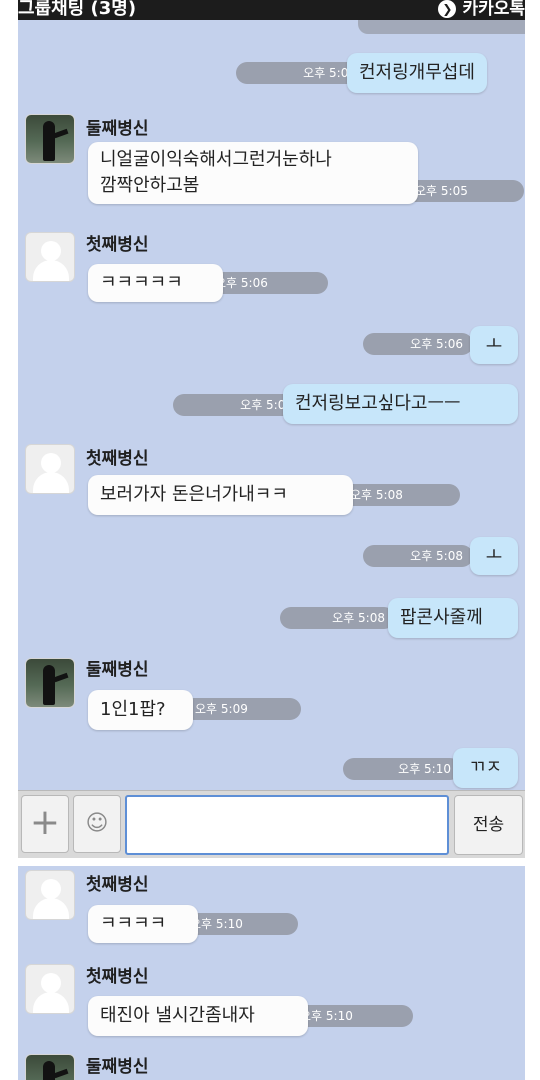 The height and width of the screenshot is (1080, 540). I want to click on smile-icon: ☺, so click(97, 824).